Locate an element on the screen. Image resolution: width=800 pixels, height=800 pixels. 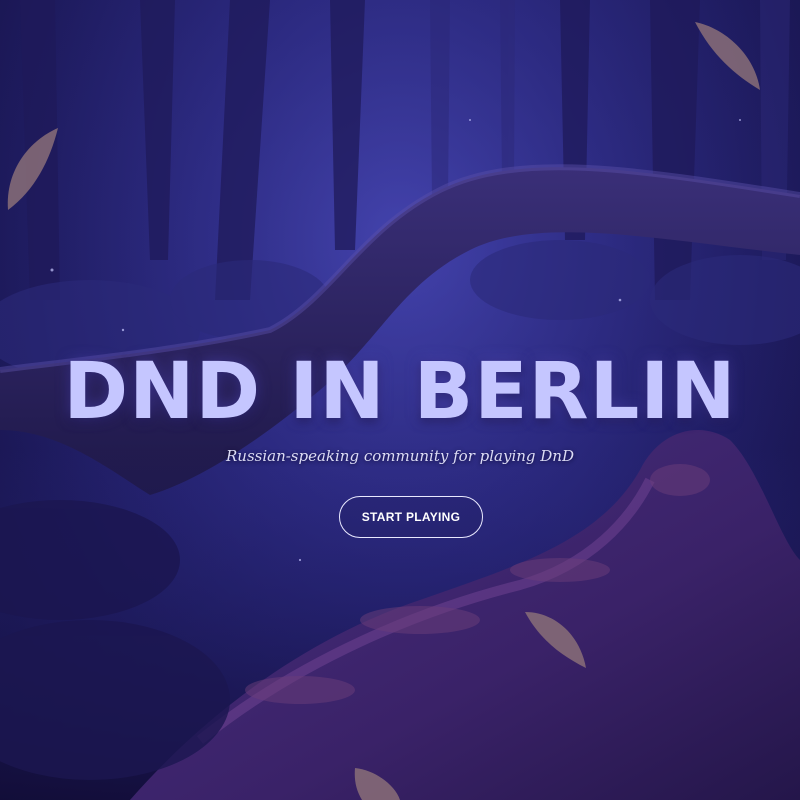
hero-title: DND IN BERLIN is located at coordinates (400, 392).